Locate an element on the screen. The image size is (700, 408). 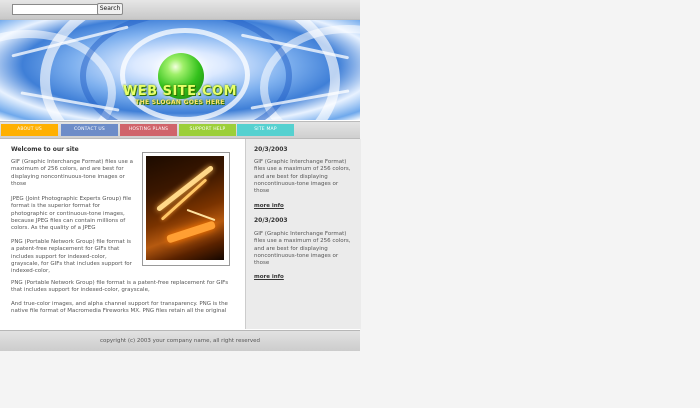
welcome-heading: Welcome to our site is located at coordinates (45, 149).